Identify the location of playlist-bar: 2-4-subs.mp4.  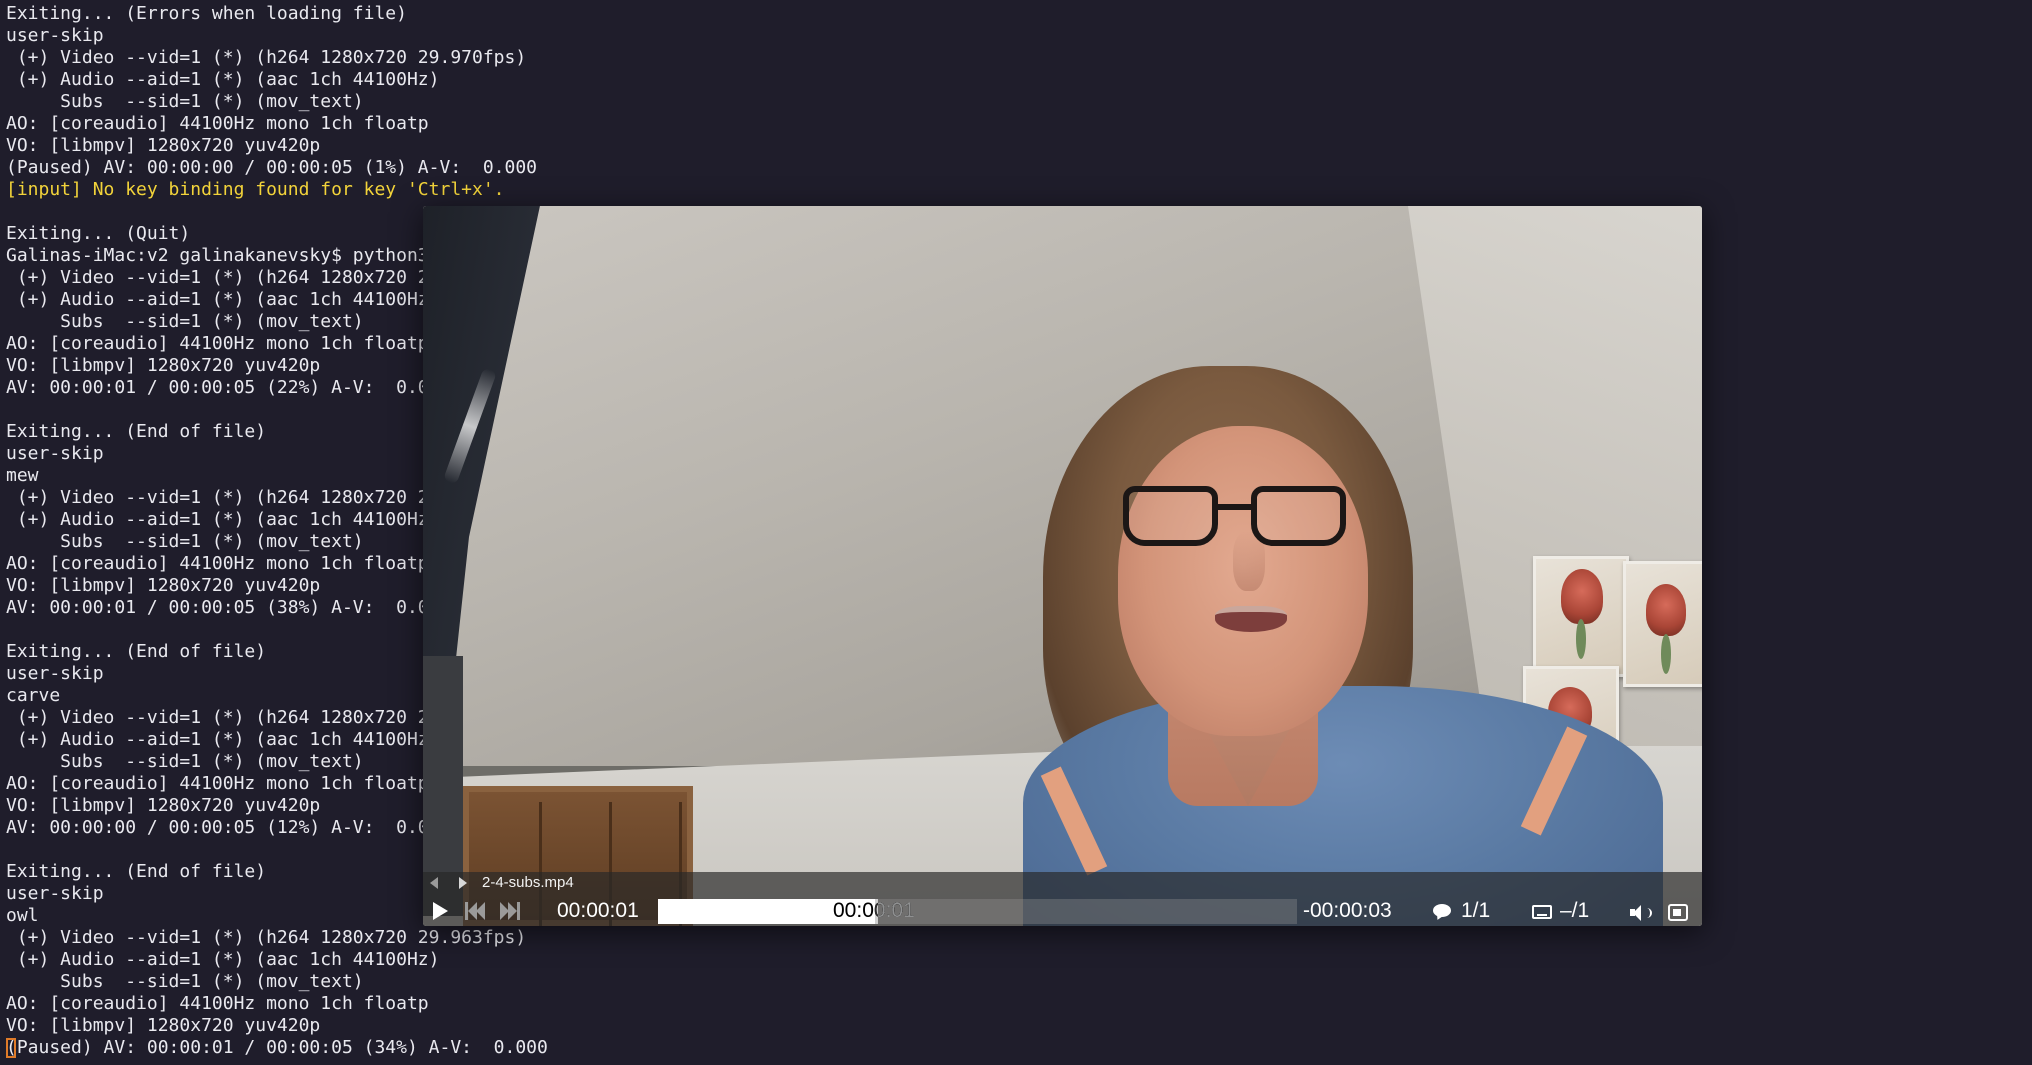
(1062, 885).